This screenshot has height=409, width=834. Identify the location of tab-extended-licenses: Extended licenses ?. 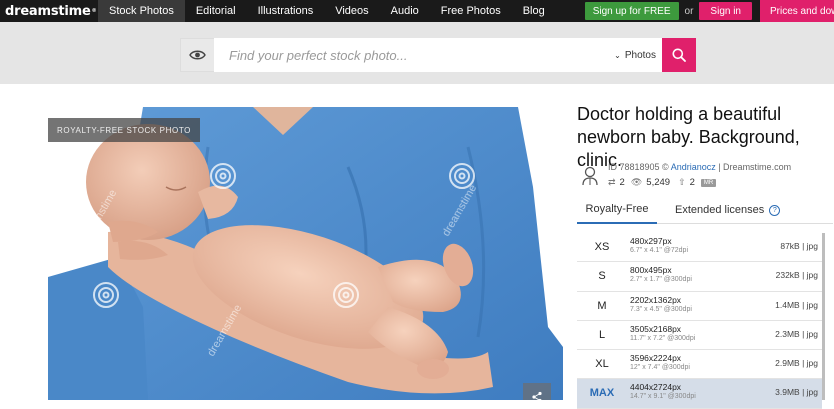
(728, 210).